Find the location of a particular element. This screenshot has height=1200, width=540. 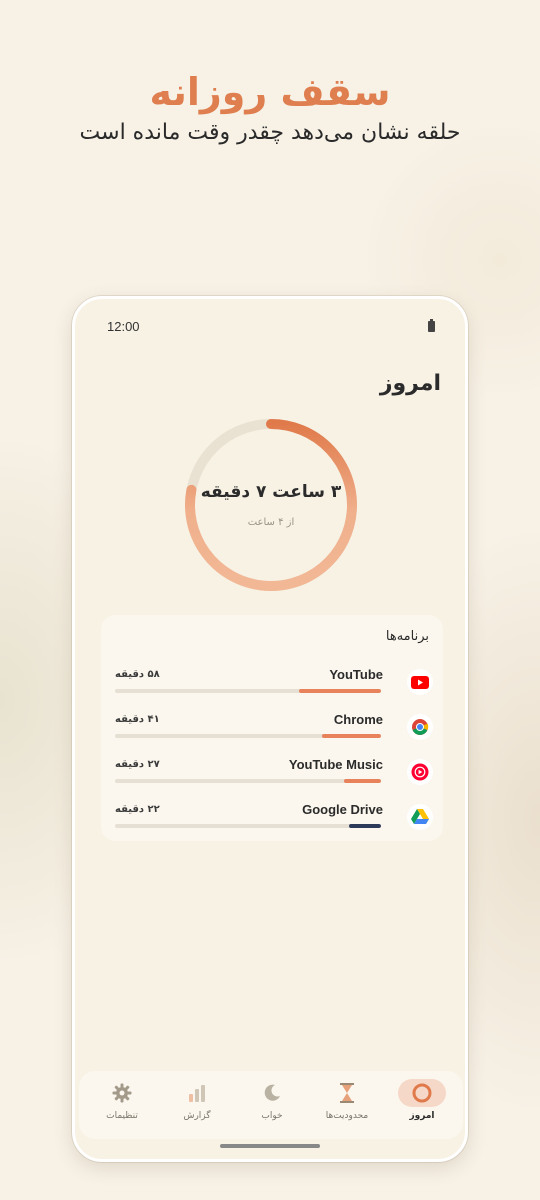

nav-item-settings: تنظیمات is located at coordinates (122, 1105).